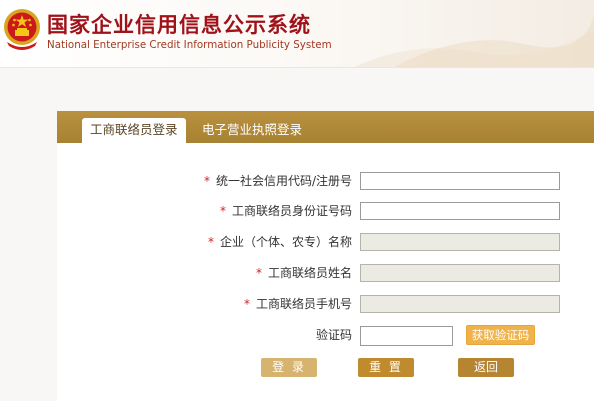 This screenshot has height=401, width=594. I want to click on captcha-label: 验证码, so click(333, 335).